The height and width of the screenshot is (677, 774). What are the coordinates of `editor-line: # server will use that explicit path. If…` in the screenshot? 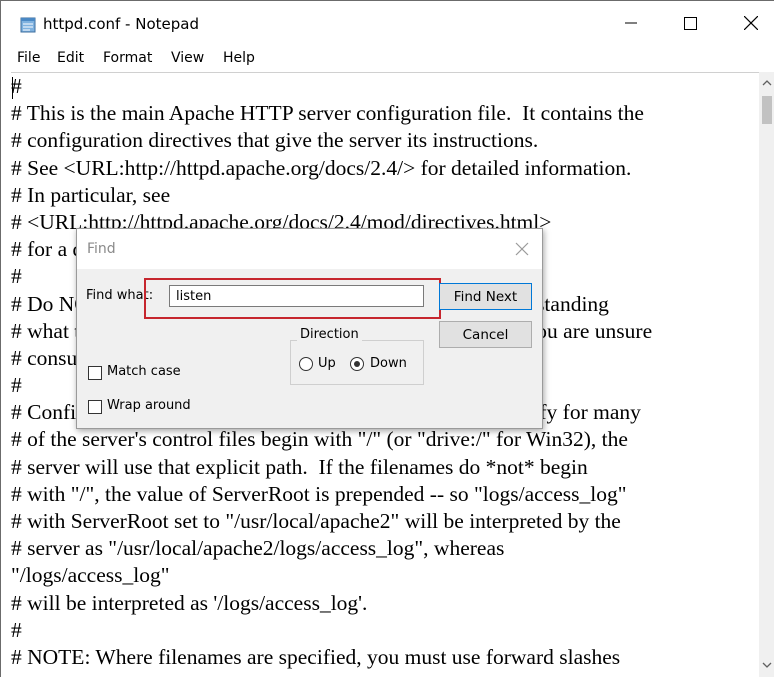 It's located at (299, 466).